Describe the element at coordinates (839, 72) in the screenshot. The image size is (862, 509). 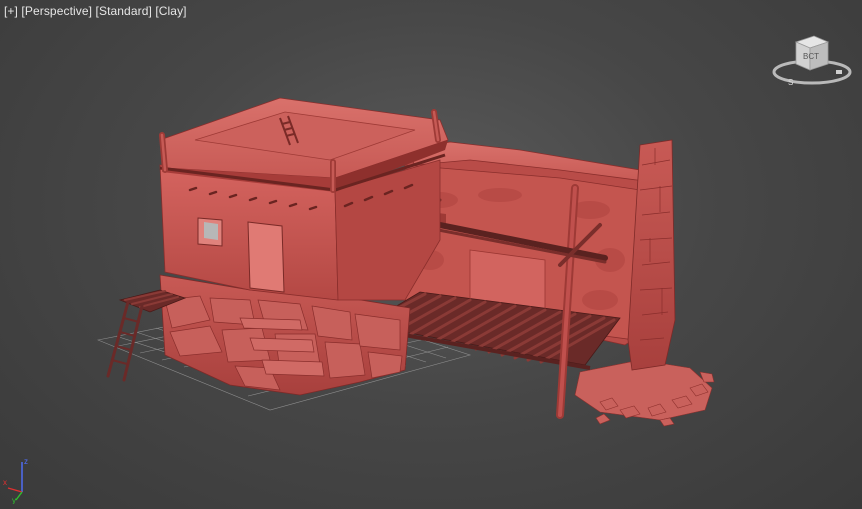
I see `viewcube-home-icon` at that location.